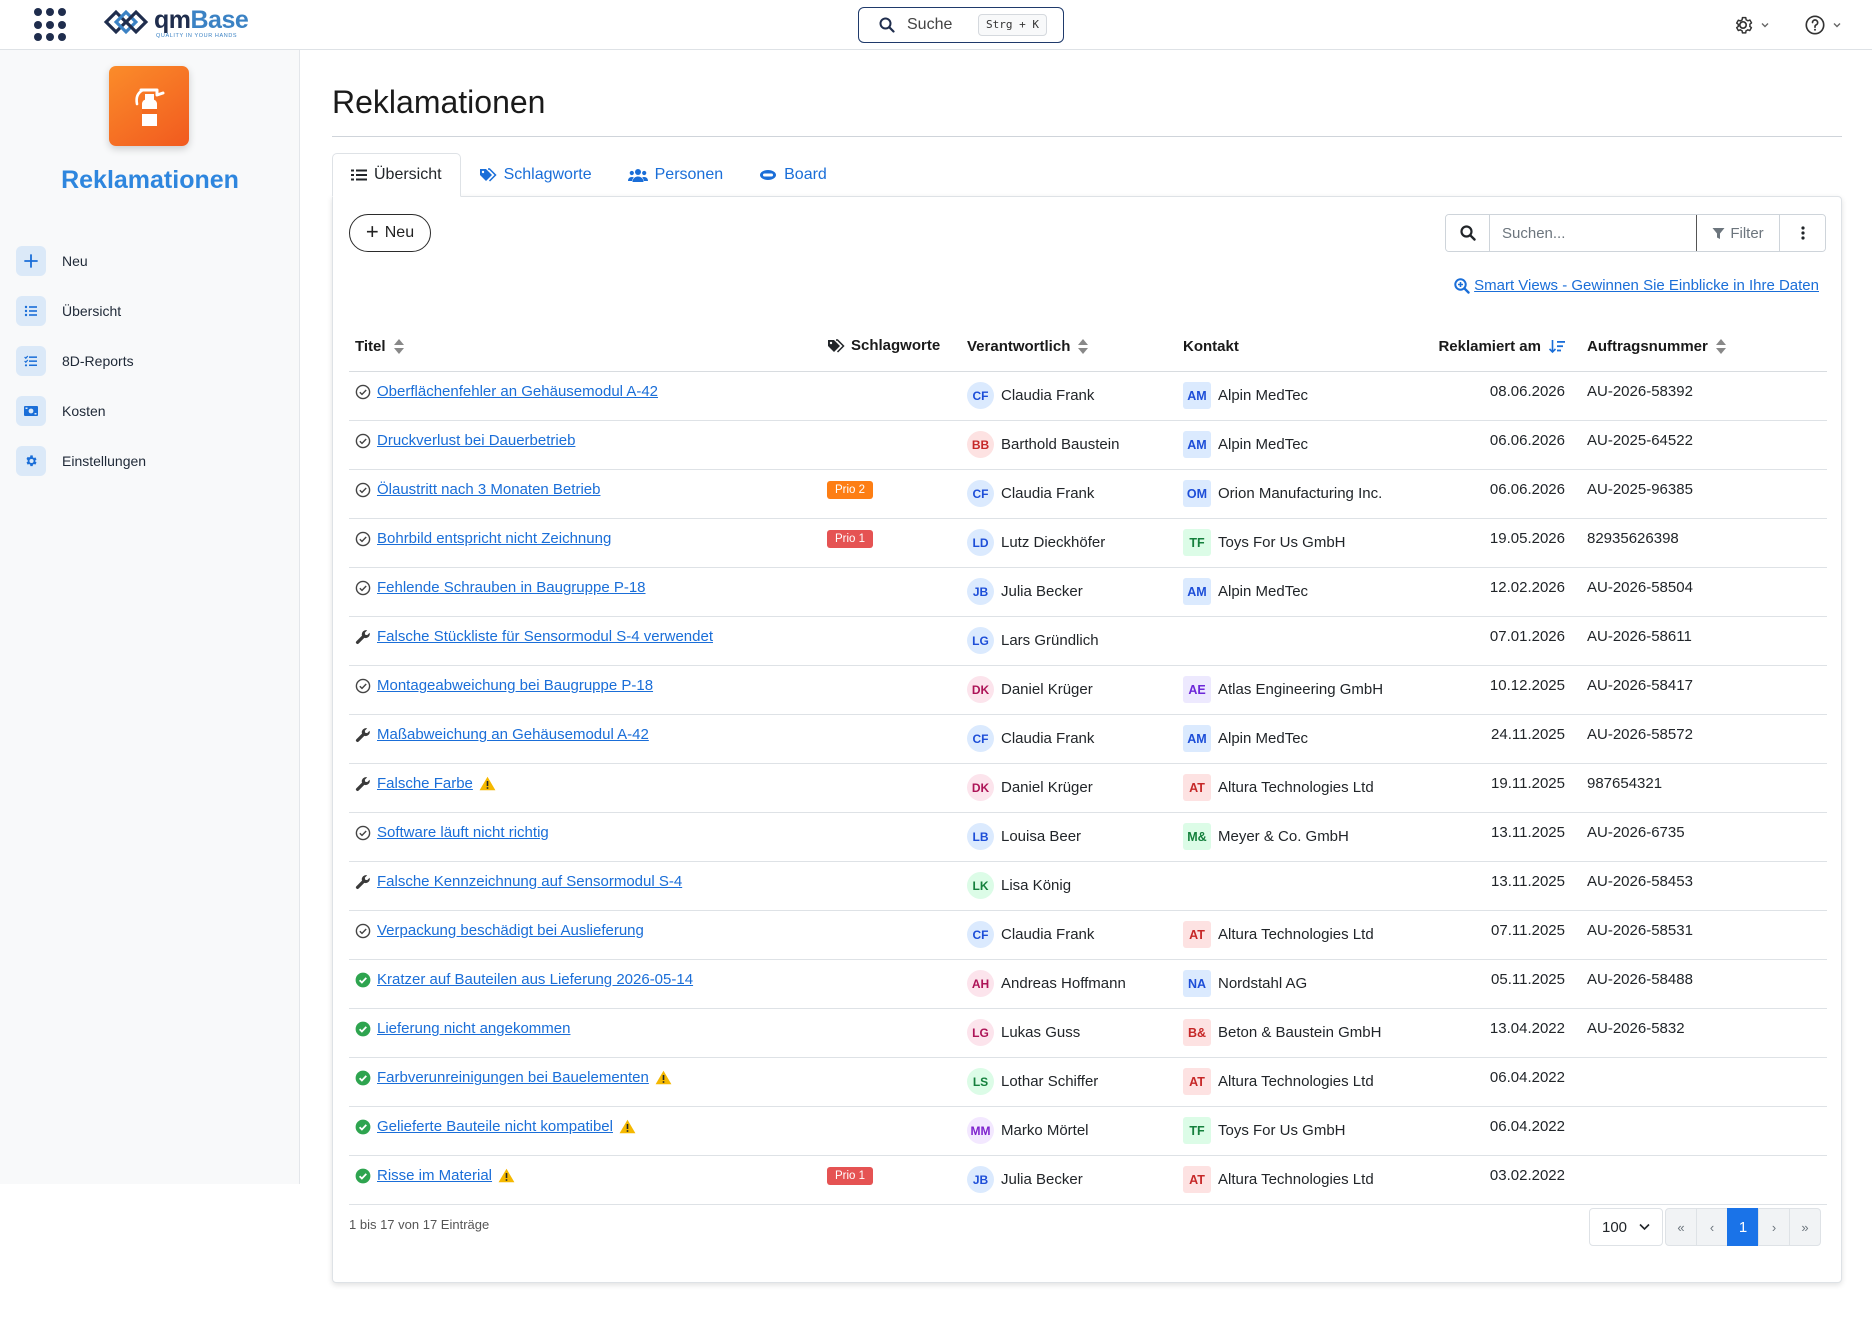 This screenshot has width=1872, height=1331. Describe the element at coordinates (92, 311) in the screenshot. I see `sidebar-item-label: Übersicht` at that location.